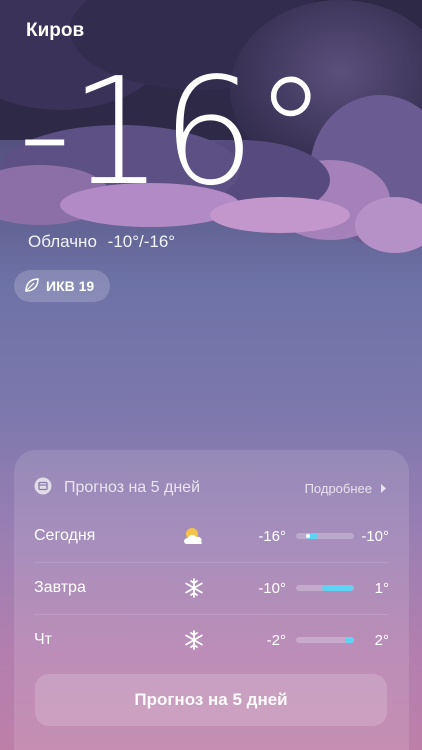  Describe the element at coordinates (70, 286) in the screenshot. I see `aqi-label: ИКВ 19` at that location.